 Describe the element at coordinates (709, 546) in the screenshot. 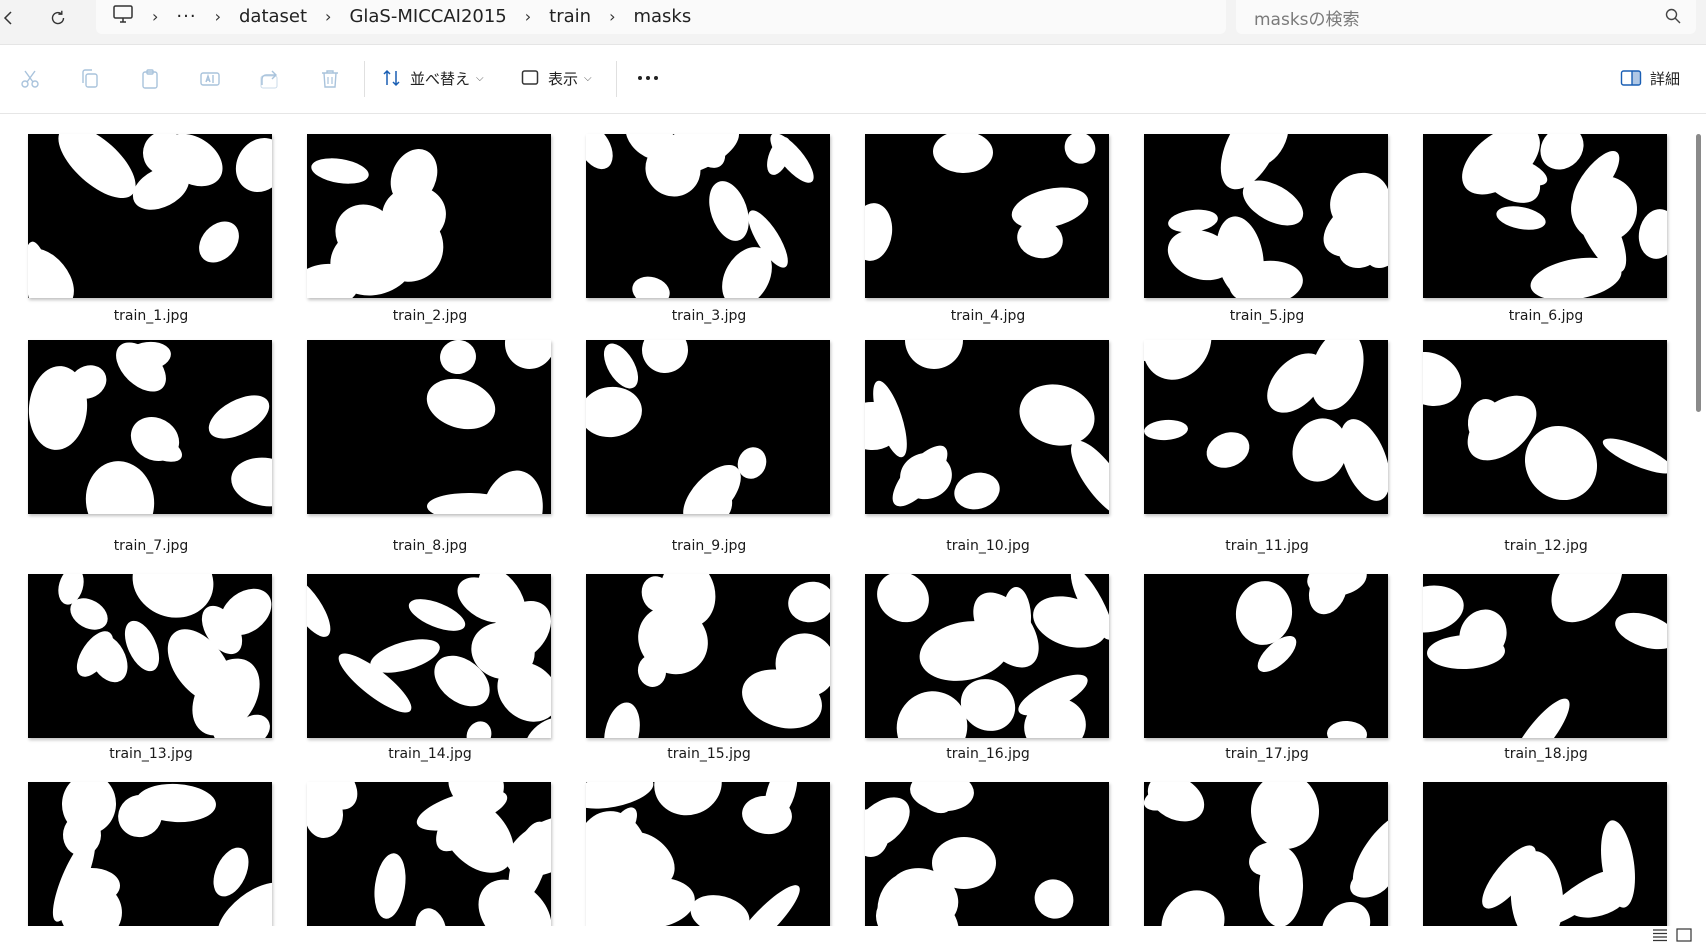

I see `file-name: train_9.jpg` at that location.